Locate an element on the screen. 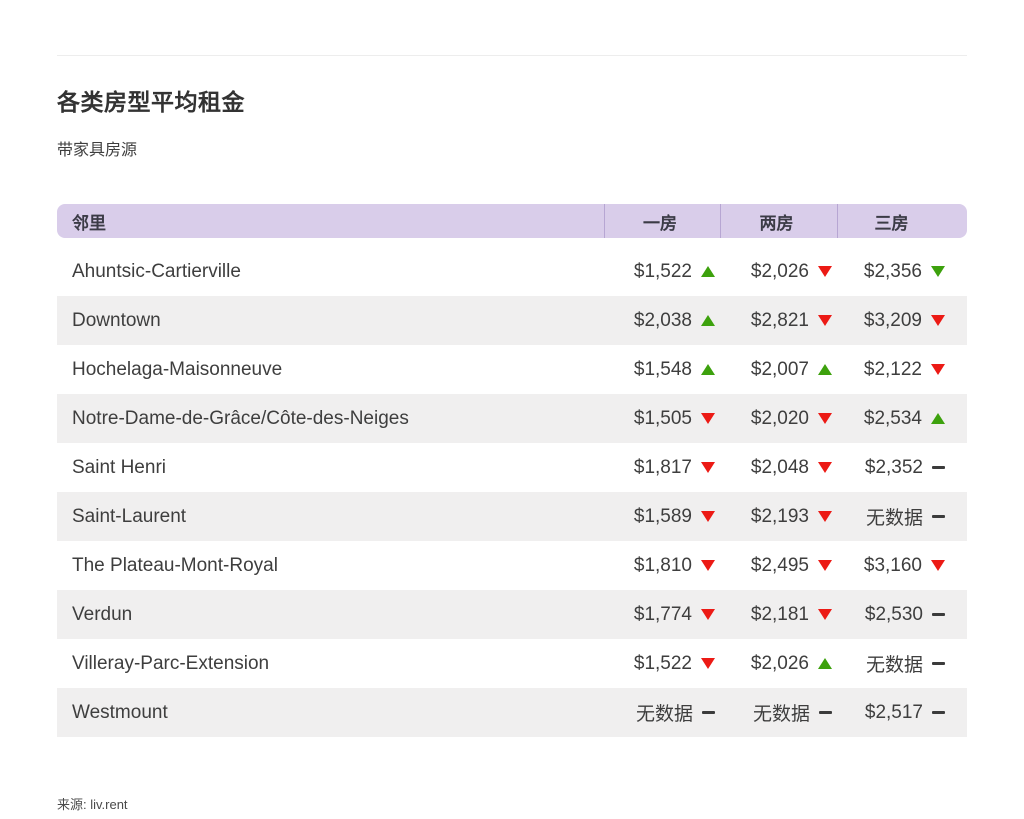 The width and height of the screenshot is (1024, 819). rent-value: $2,122 is located at coordinates (892, 369).